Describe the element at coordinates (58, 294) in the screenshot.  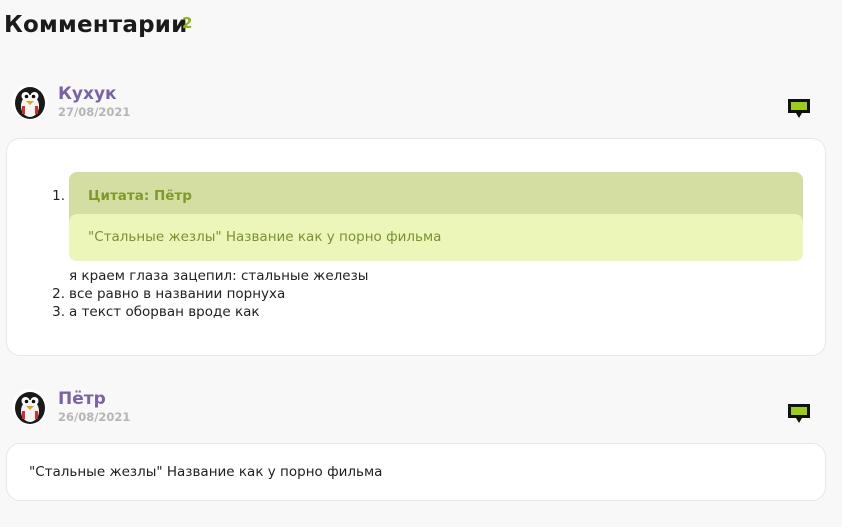
I see `list-item-number: 2.` at that location.